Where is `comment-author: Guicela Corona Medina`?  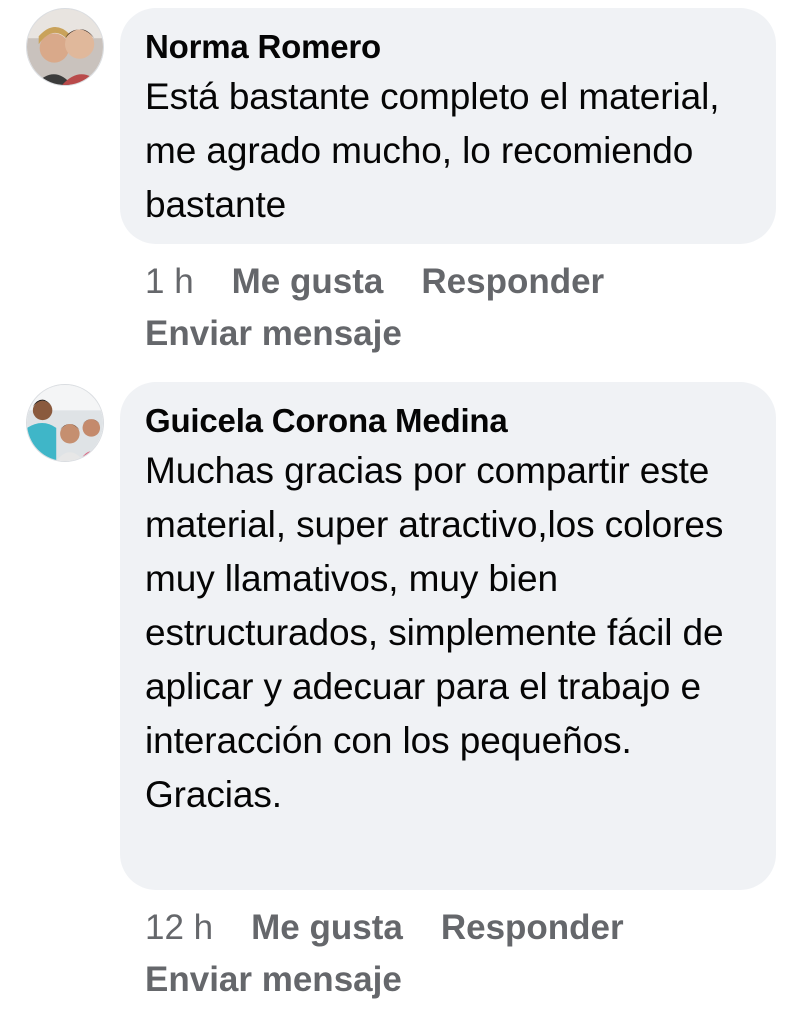 comment-author: Guicela Corona Medina is located at coordinates (448, 421).